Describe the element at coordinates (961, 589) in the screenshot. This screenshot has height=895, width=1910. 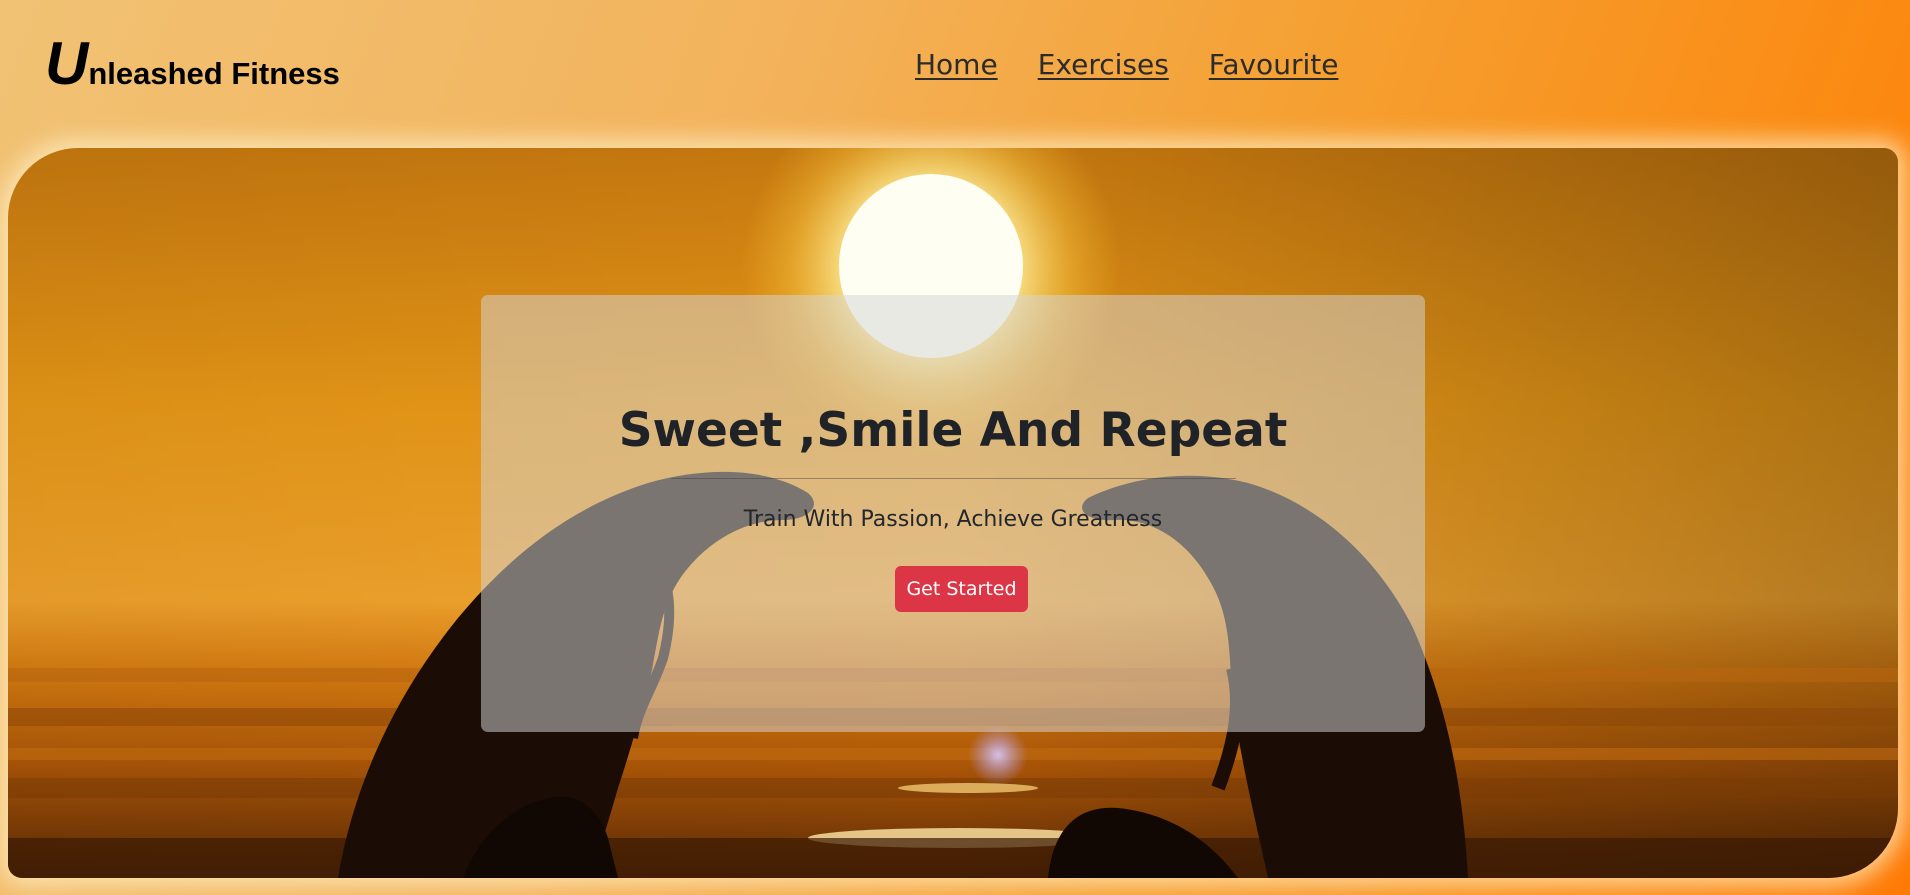
I see `get-started-button: Get Started` at that location.